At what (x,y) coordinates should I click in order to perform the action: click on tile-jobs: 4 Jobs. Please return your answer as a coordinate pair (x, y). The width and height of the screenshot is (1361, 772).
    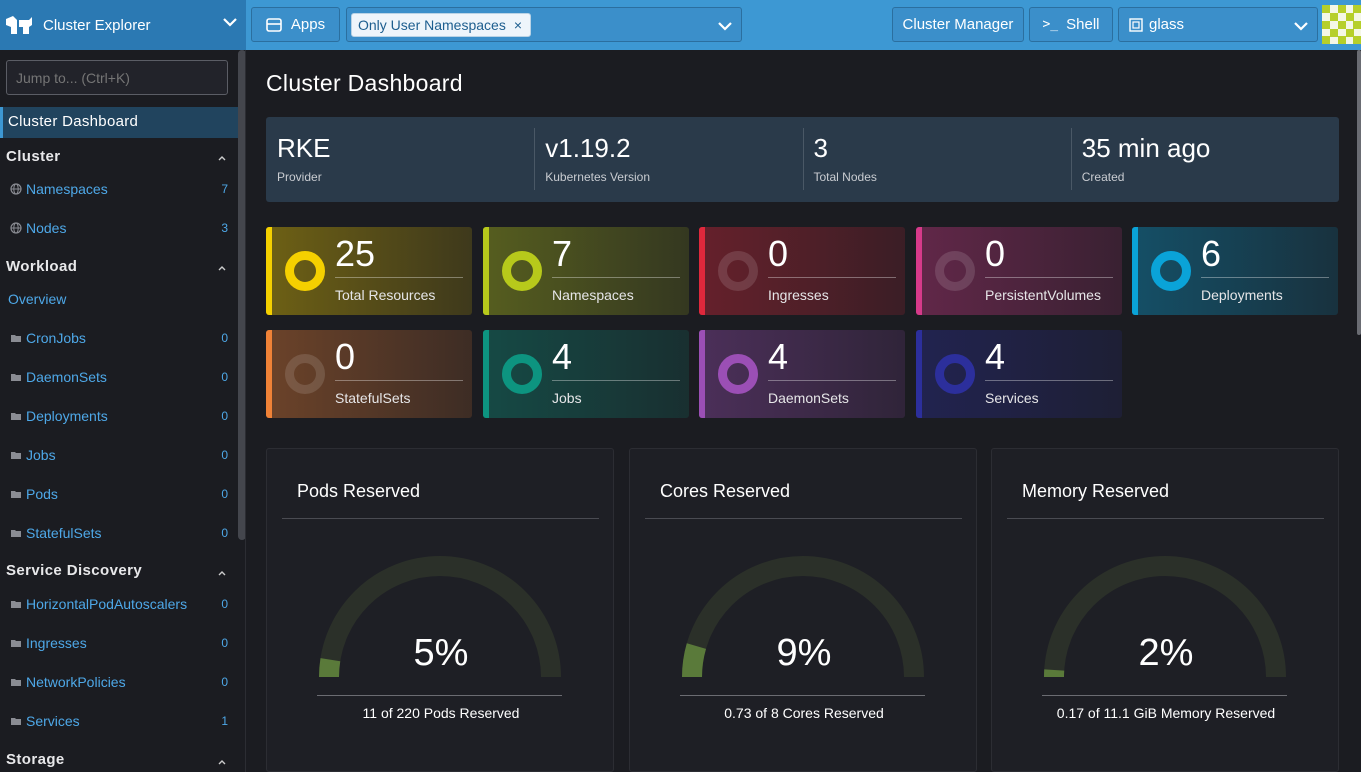
    Looking at the image, I should click on (586, 374).